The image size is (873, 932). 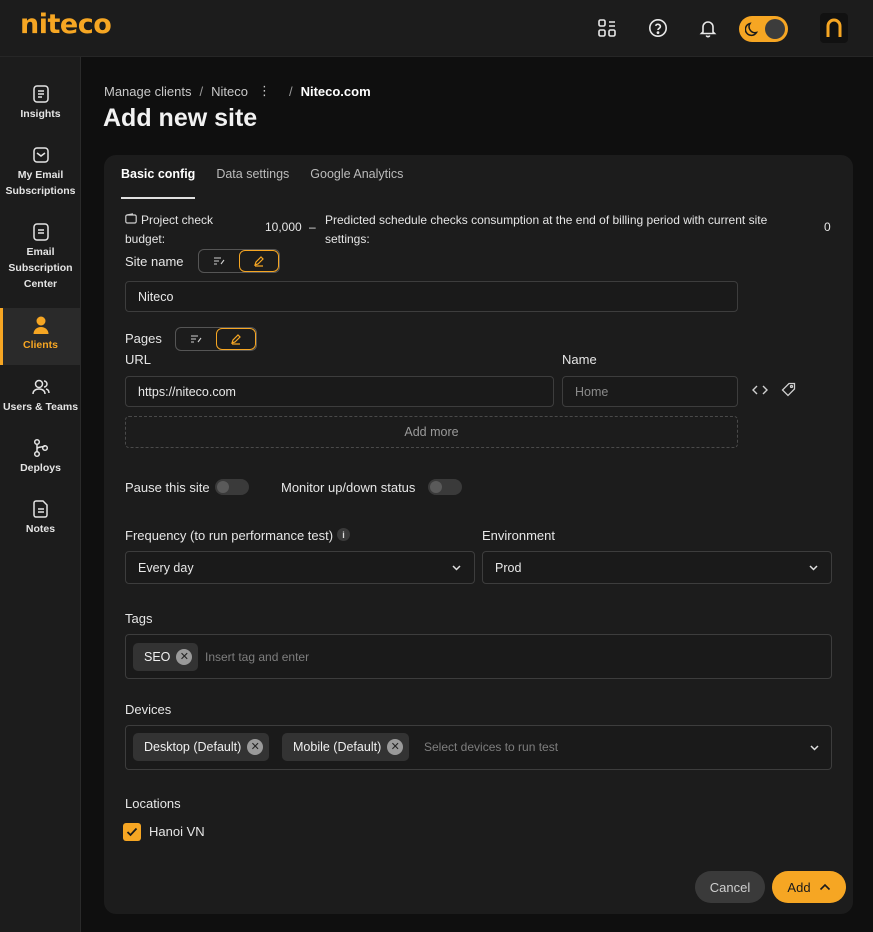 I want to click on sidebar-item-deploys: Deploys, so click(x=40, y=456).